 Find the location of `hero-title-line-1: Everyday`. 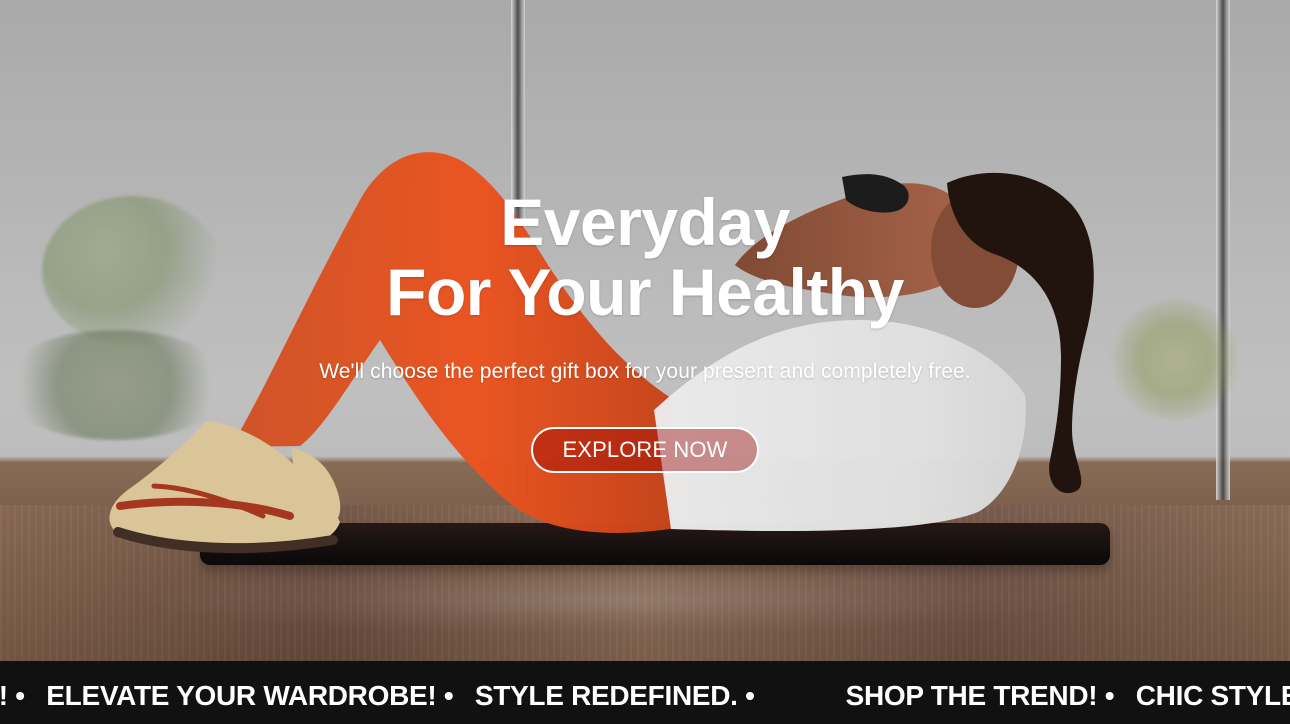

hero-title-line-1: Everyday is located at coordinates (645, 222).